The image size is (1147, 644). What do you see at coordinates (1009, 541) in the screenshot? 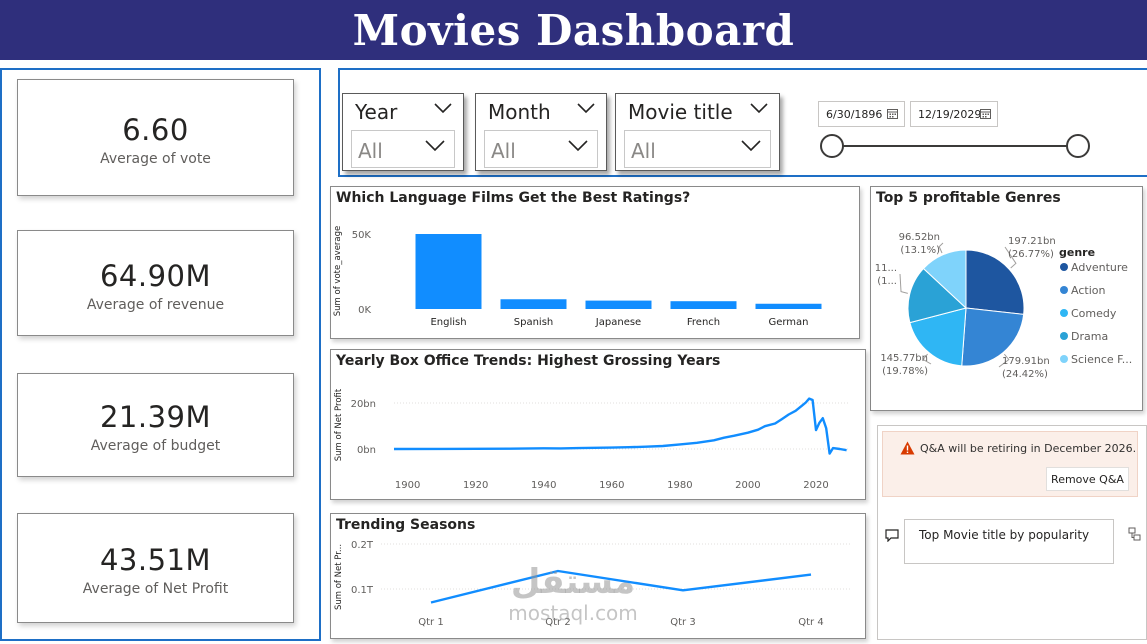
I see `qa-question-input: Top Movie title by popularity` at bounding box center [1009, 541].